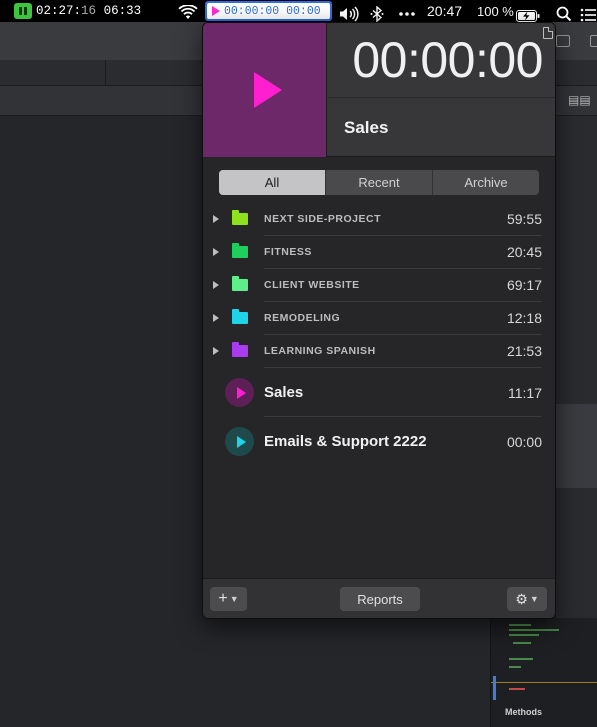  I want to click on filter-tabs: All Recent Archive, so click(379, 182).